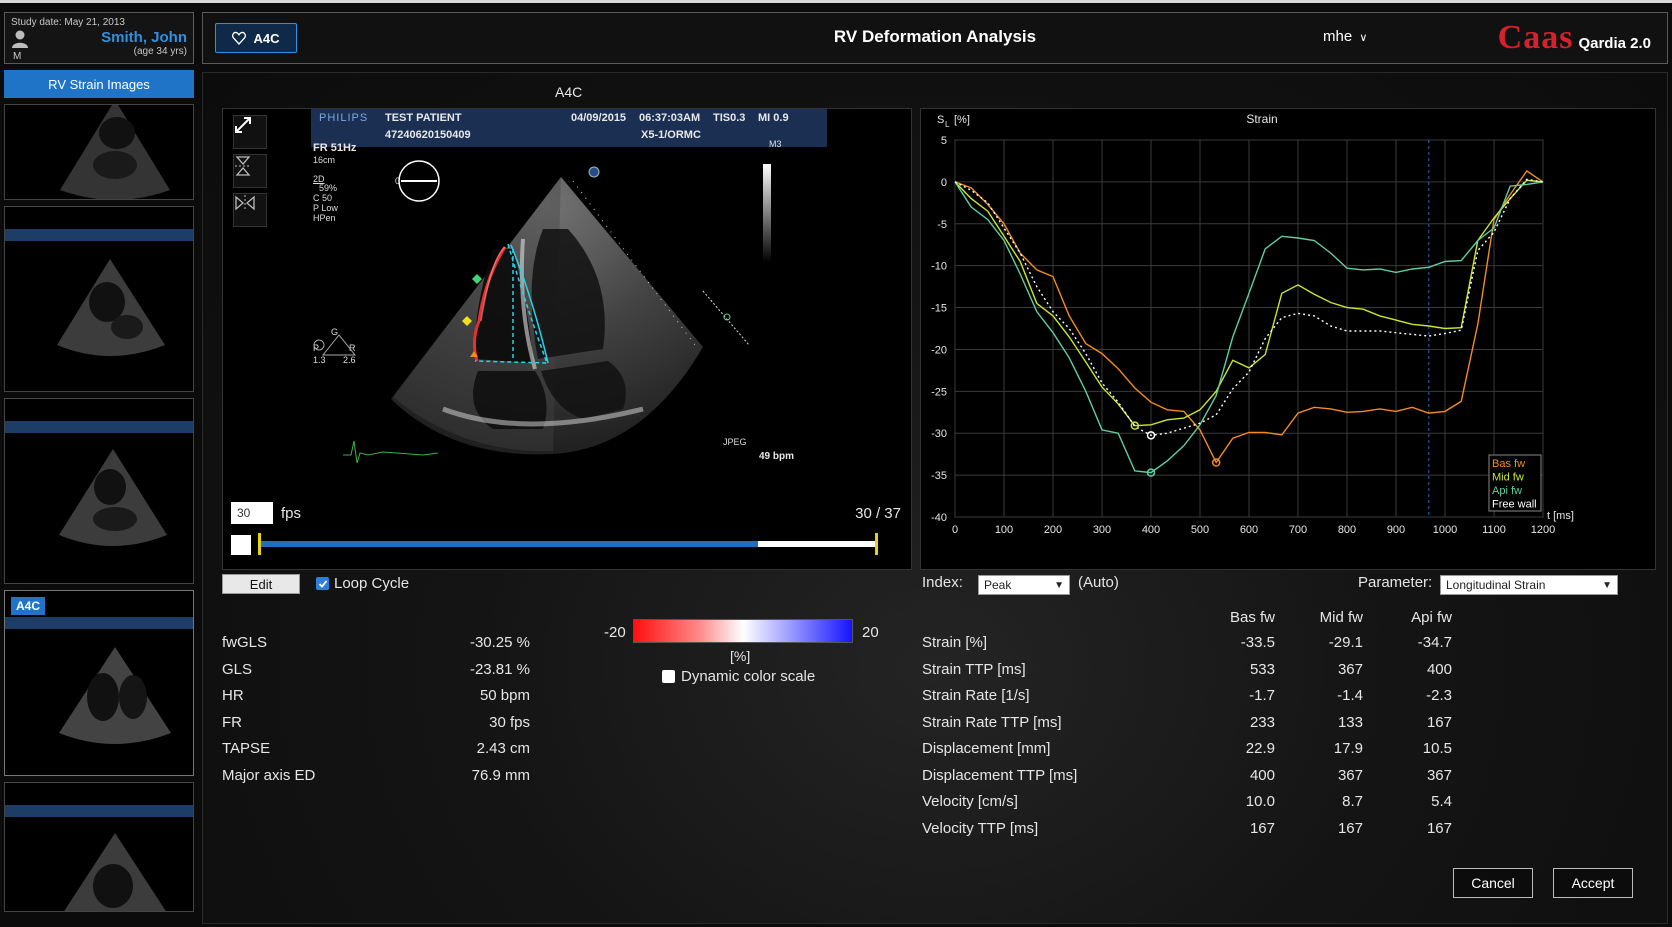 The image size is (1672, 927). What do you see at coordinates (939, 309) in the screenshot?
I see `y-tick-label: -15` at bounding box center [939, 309].